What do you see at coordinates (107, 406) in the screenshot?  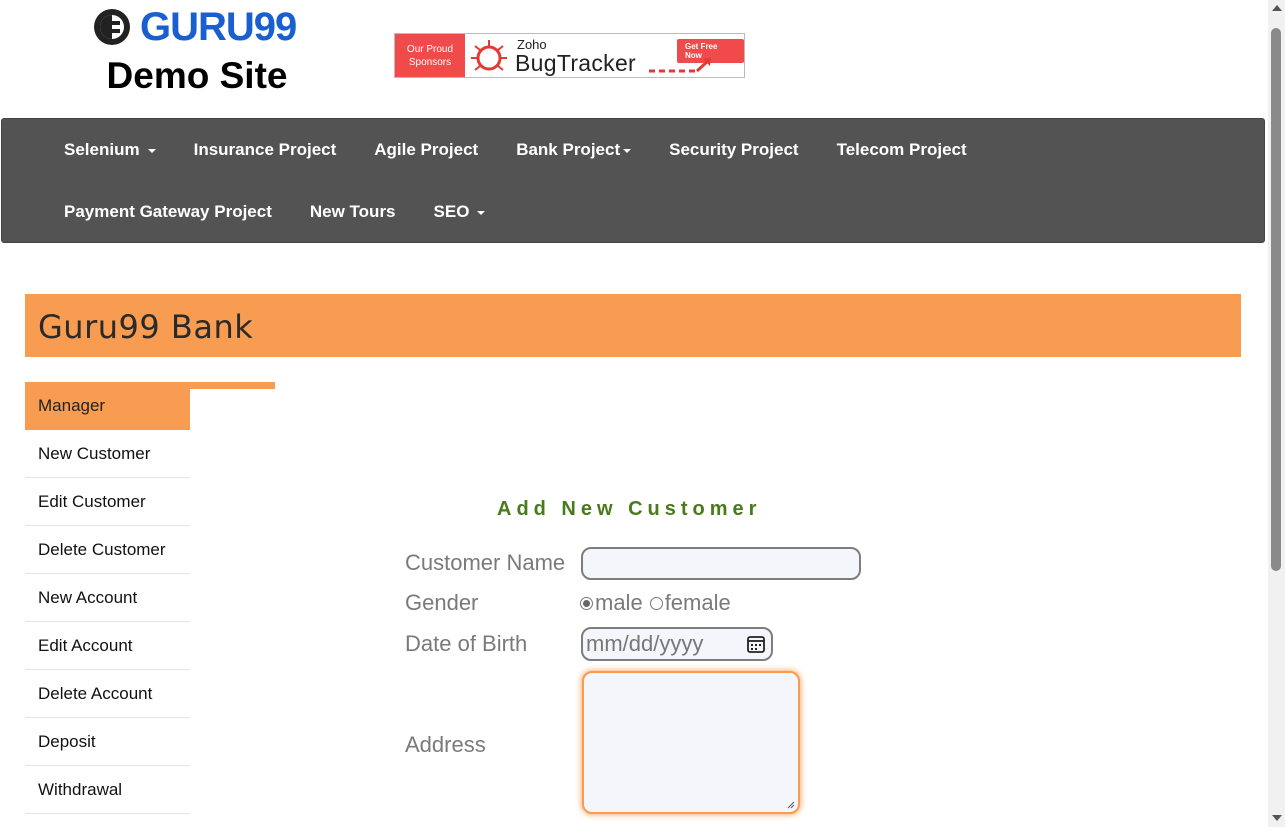 I see `sidebar-item-manager: Manager` at bounding box center [107, 406].